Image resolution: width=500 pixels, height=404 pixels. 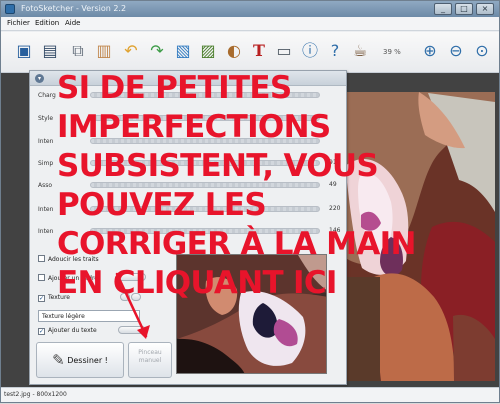 What do you see at coordinates (45, 185) in the screenshot?
I see `setting-label-association: Asso` at bounding box center [45, 185].